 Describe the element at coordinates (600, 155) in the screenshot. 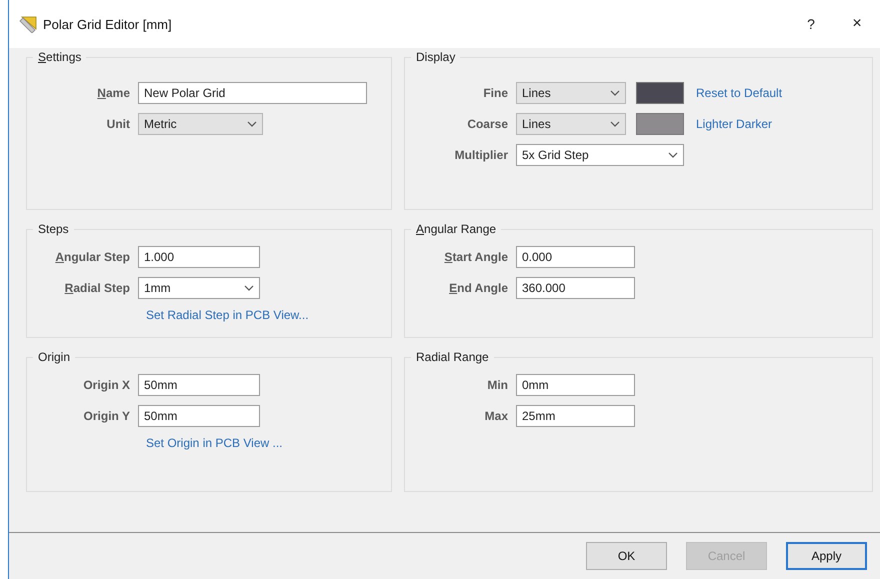

I see `dropdown: 5x Grid Step` at that location.